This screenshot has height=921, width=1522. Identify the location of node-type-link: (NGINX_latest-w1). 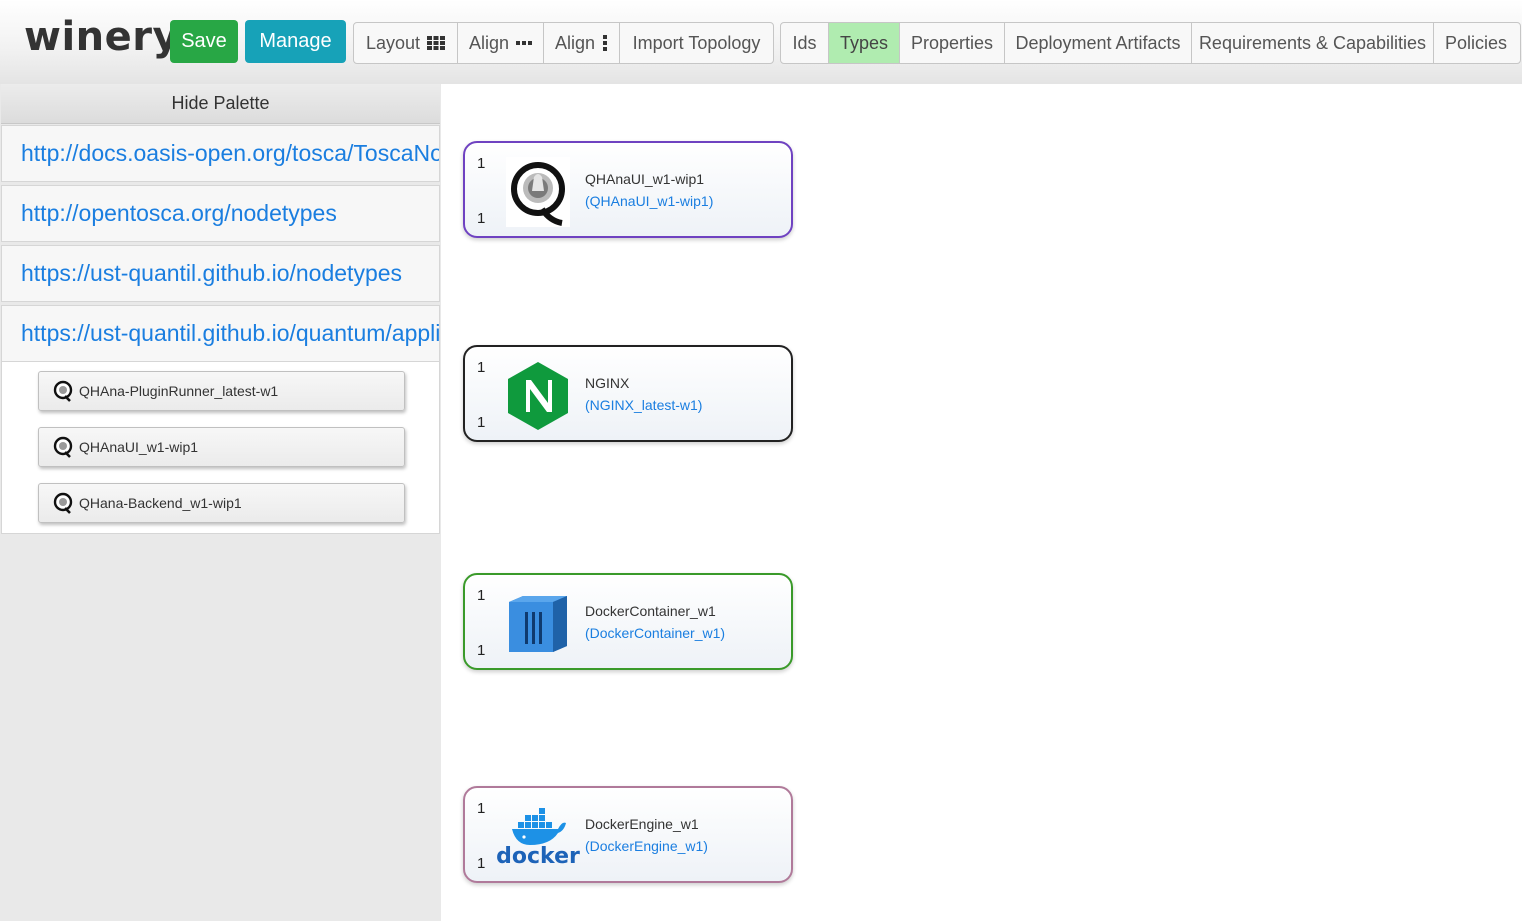
(643, 405).